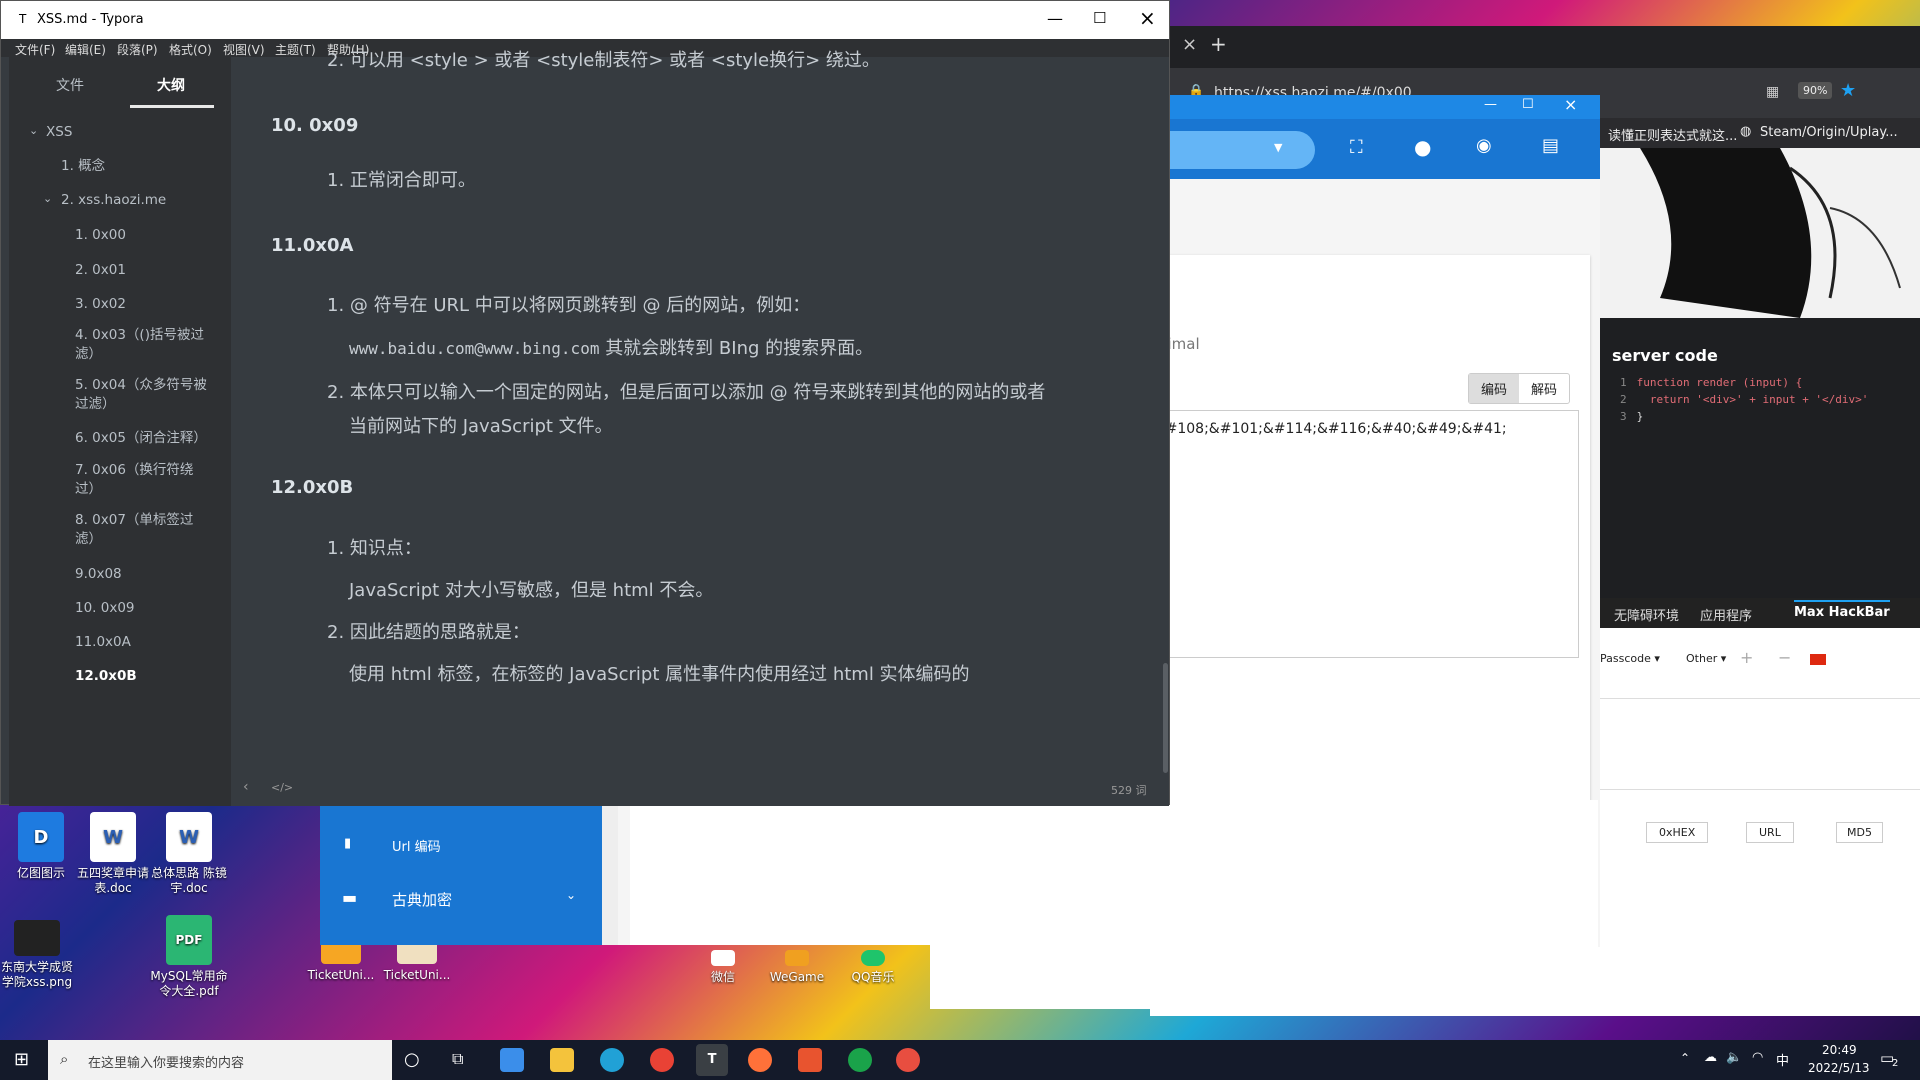 This screenshot has width=1920, height=1080. I want to click on outline-item-concept: 1. 概念, so click(83, 166).